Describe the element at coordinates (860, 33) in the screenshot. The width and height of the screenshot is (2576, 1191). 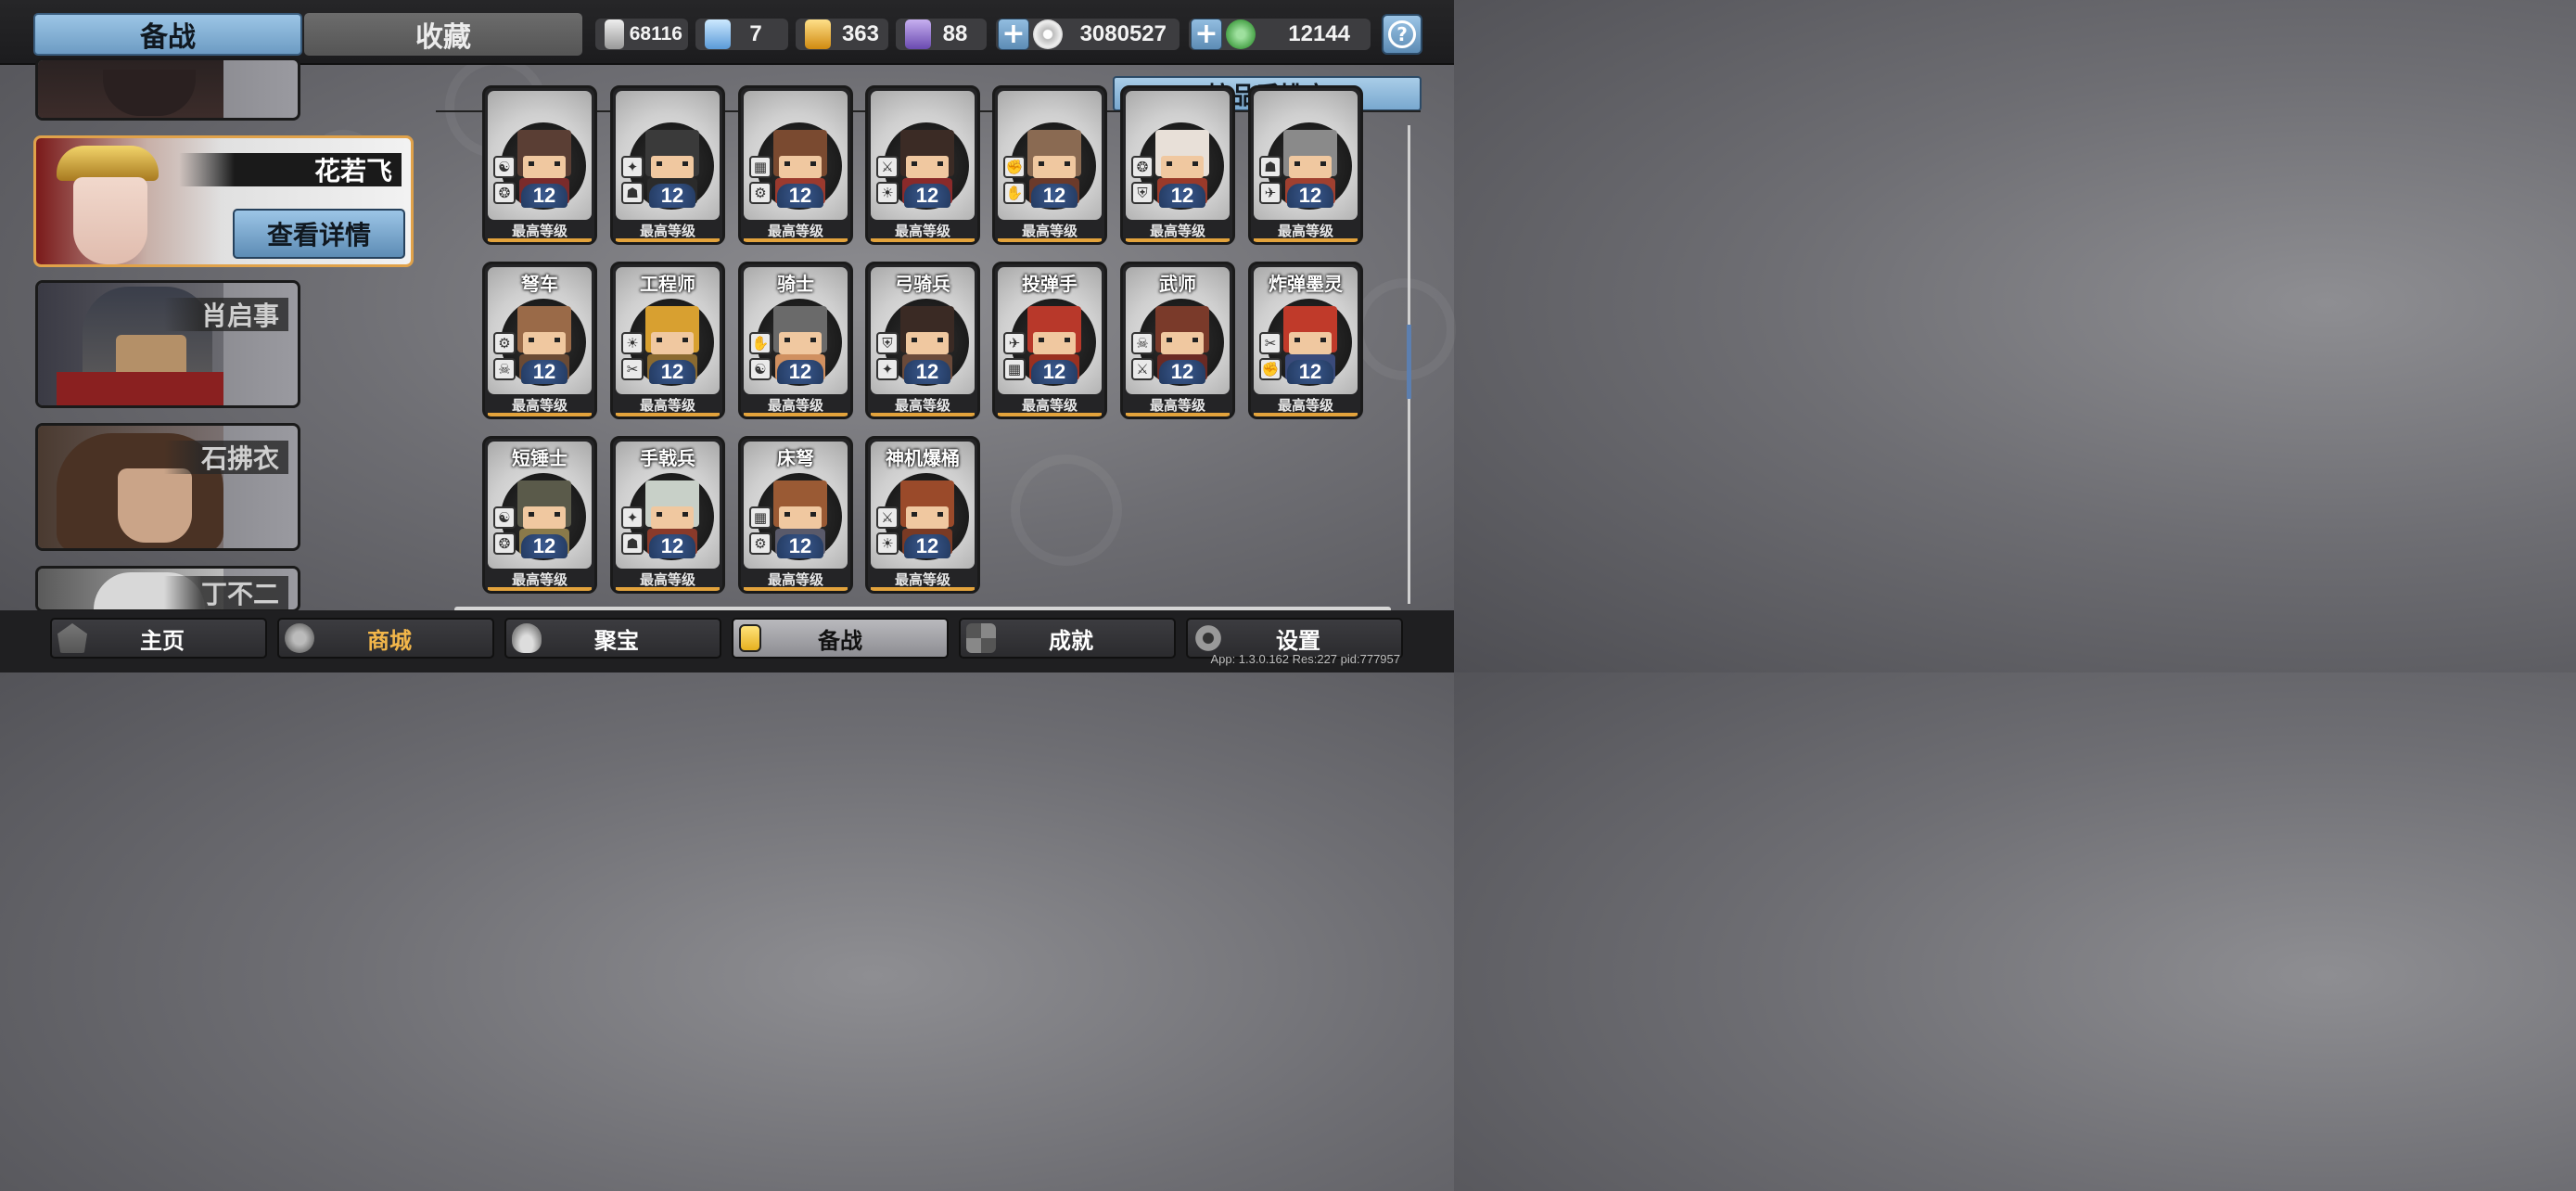
I see `resource-value: 363` at that location.